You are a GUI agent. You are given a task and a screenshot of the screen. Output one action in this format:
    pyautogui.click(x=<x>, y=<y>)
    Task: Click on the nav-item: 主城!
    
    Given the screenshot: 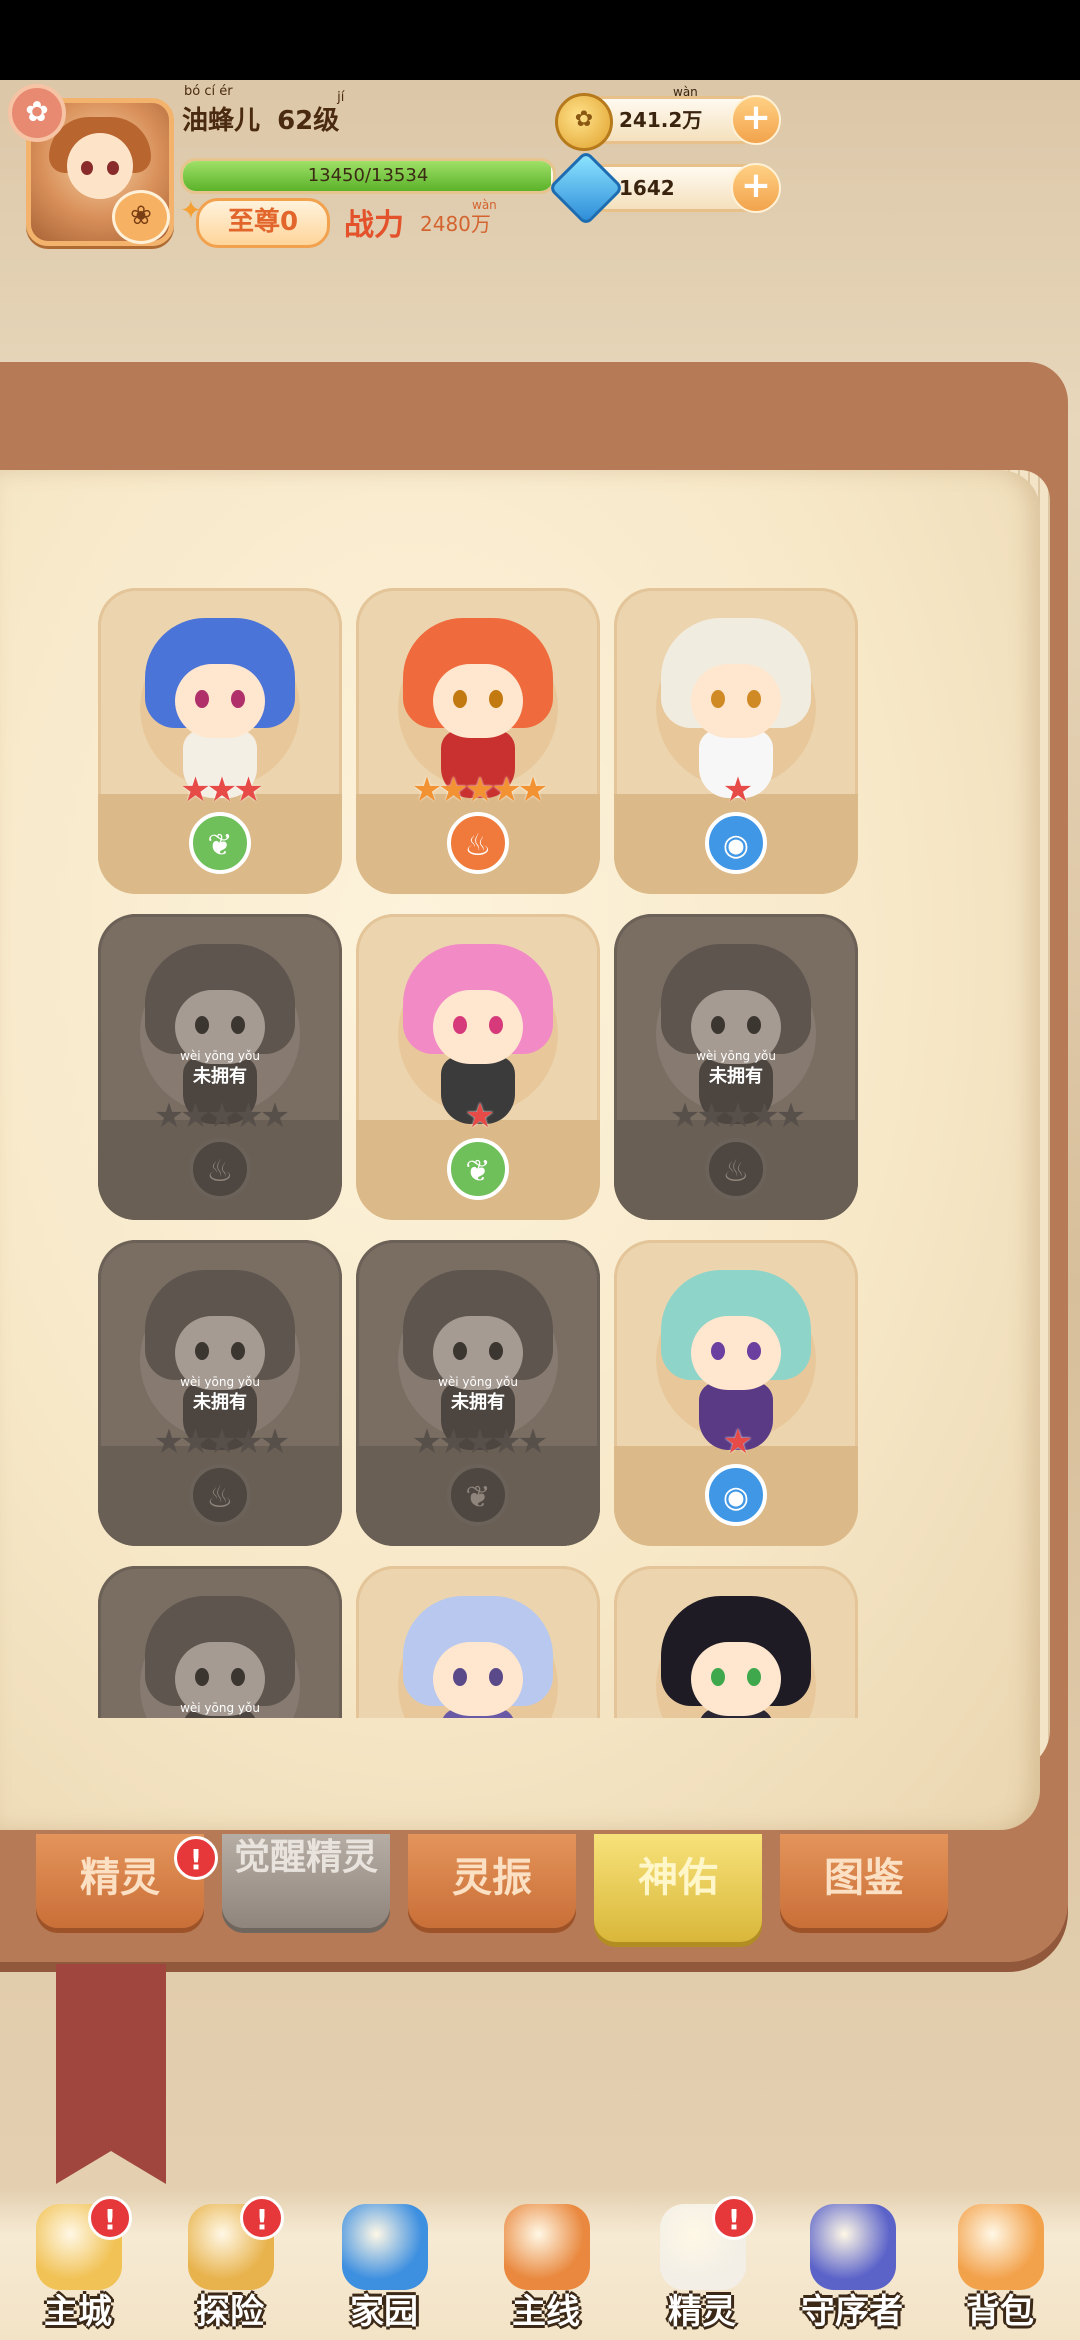 What is the action you would take?
    pyautogui.click(x=78, y=2268)
    